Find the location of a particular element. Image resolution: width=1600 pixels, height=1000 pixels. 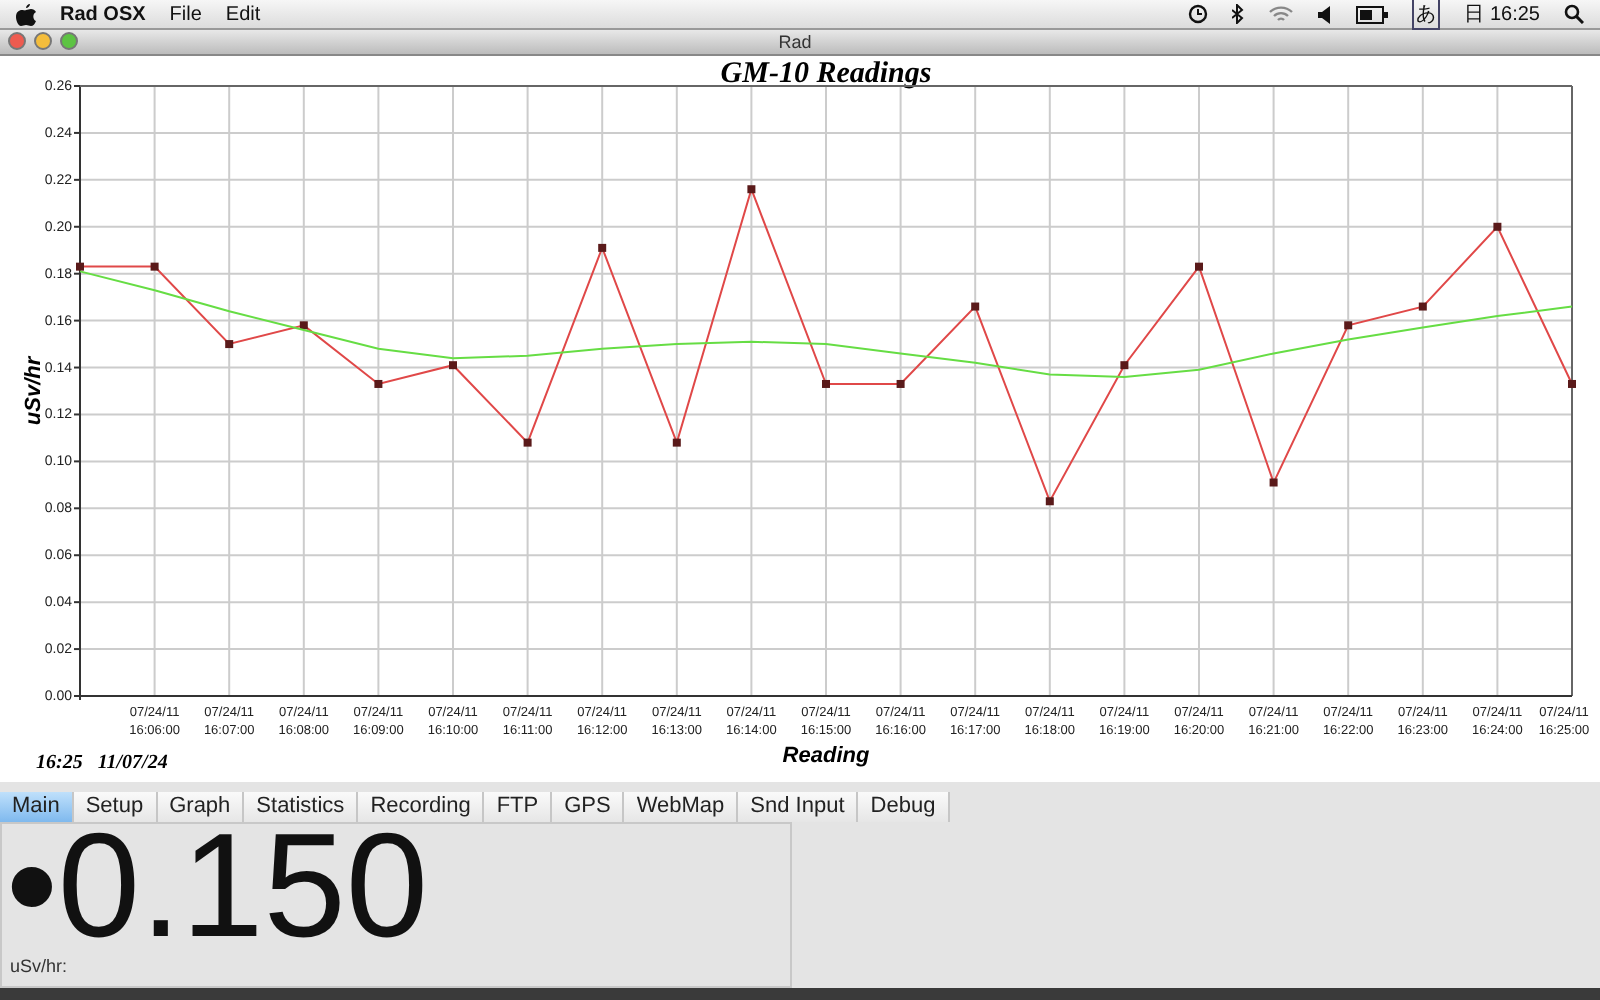

clock-history-icon is located at coordinates (1198, 14).